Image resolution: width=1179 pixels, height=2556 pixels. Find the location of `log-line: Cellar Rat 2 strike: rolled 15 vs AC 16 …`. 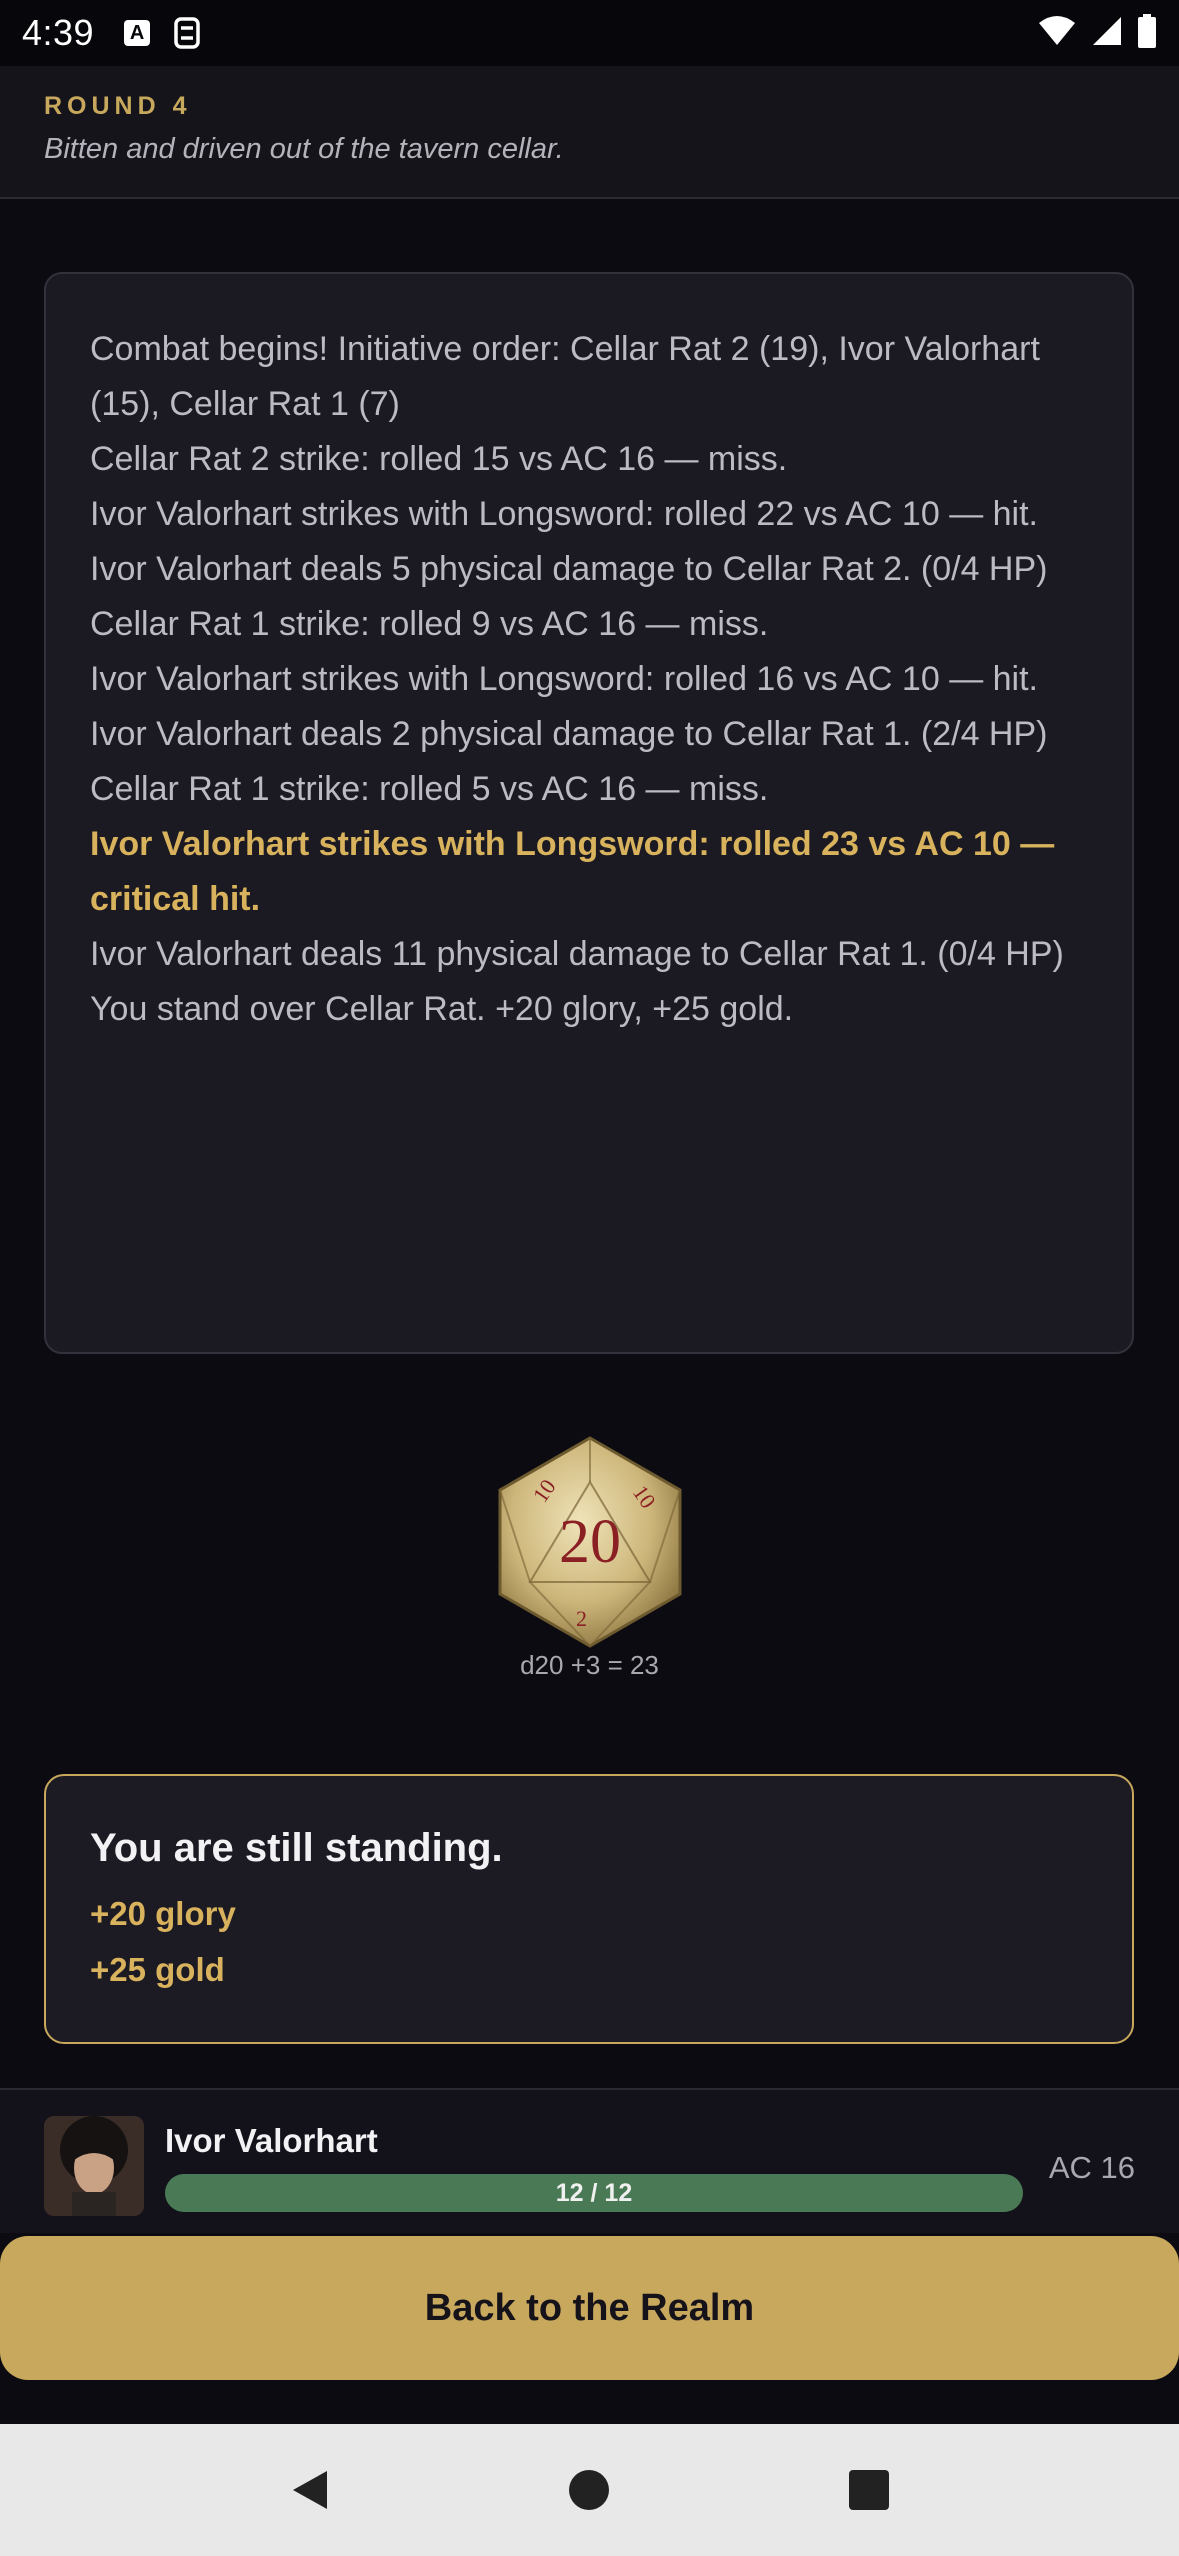

log-line: Cellar Rat 2 strike: rolled 15 vs AC 16 … is located at coordinates (439, 459).